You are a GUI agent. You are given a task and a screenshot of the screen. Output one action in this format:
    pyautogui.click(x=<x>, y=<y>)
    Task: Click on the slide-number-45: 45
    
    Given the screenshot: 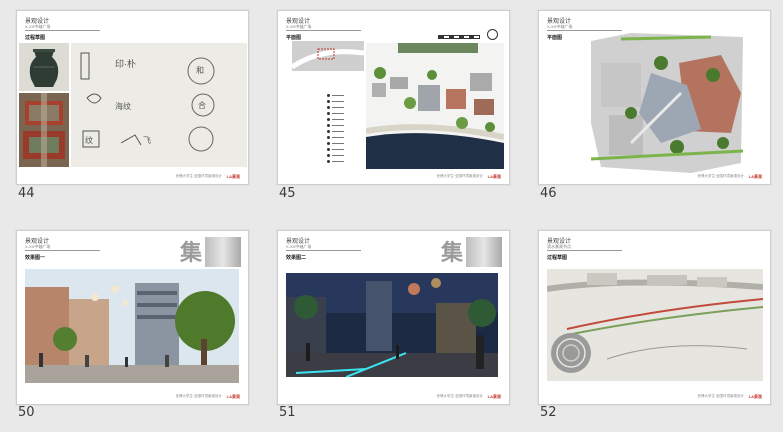 What is the action you would take?
    pyautogui.click(x=287, y=193)
    